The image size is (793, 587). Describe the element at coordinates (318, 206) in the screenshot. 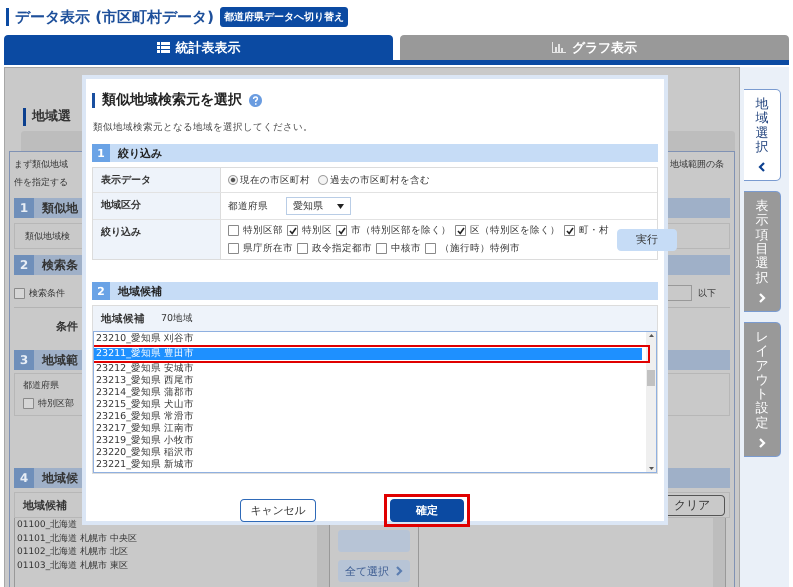

I see `prefecture-select: 愛知県` at that location.